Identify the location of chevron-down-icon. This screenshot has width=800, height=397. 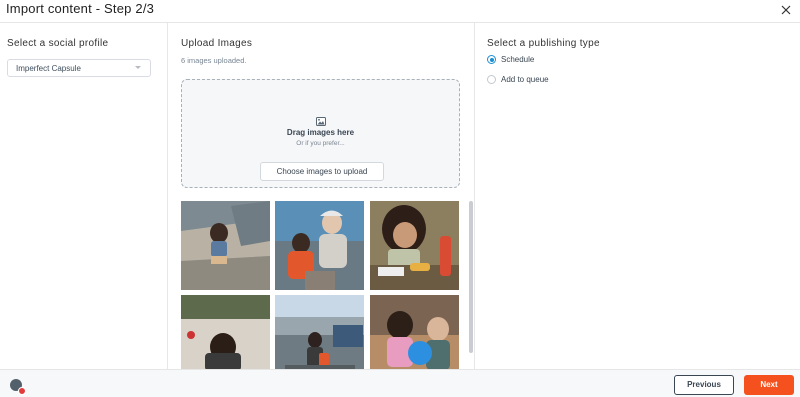
(138, 67).